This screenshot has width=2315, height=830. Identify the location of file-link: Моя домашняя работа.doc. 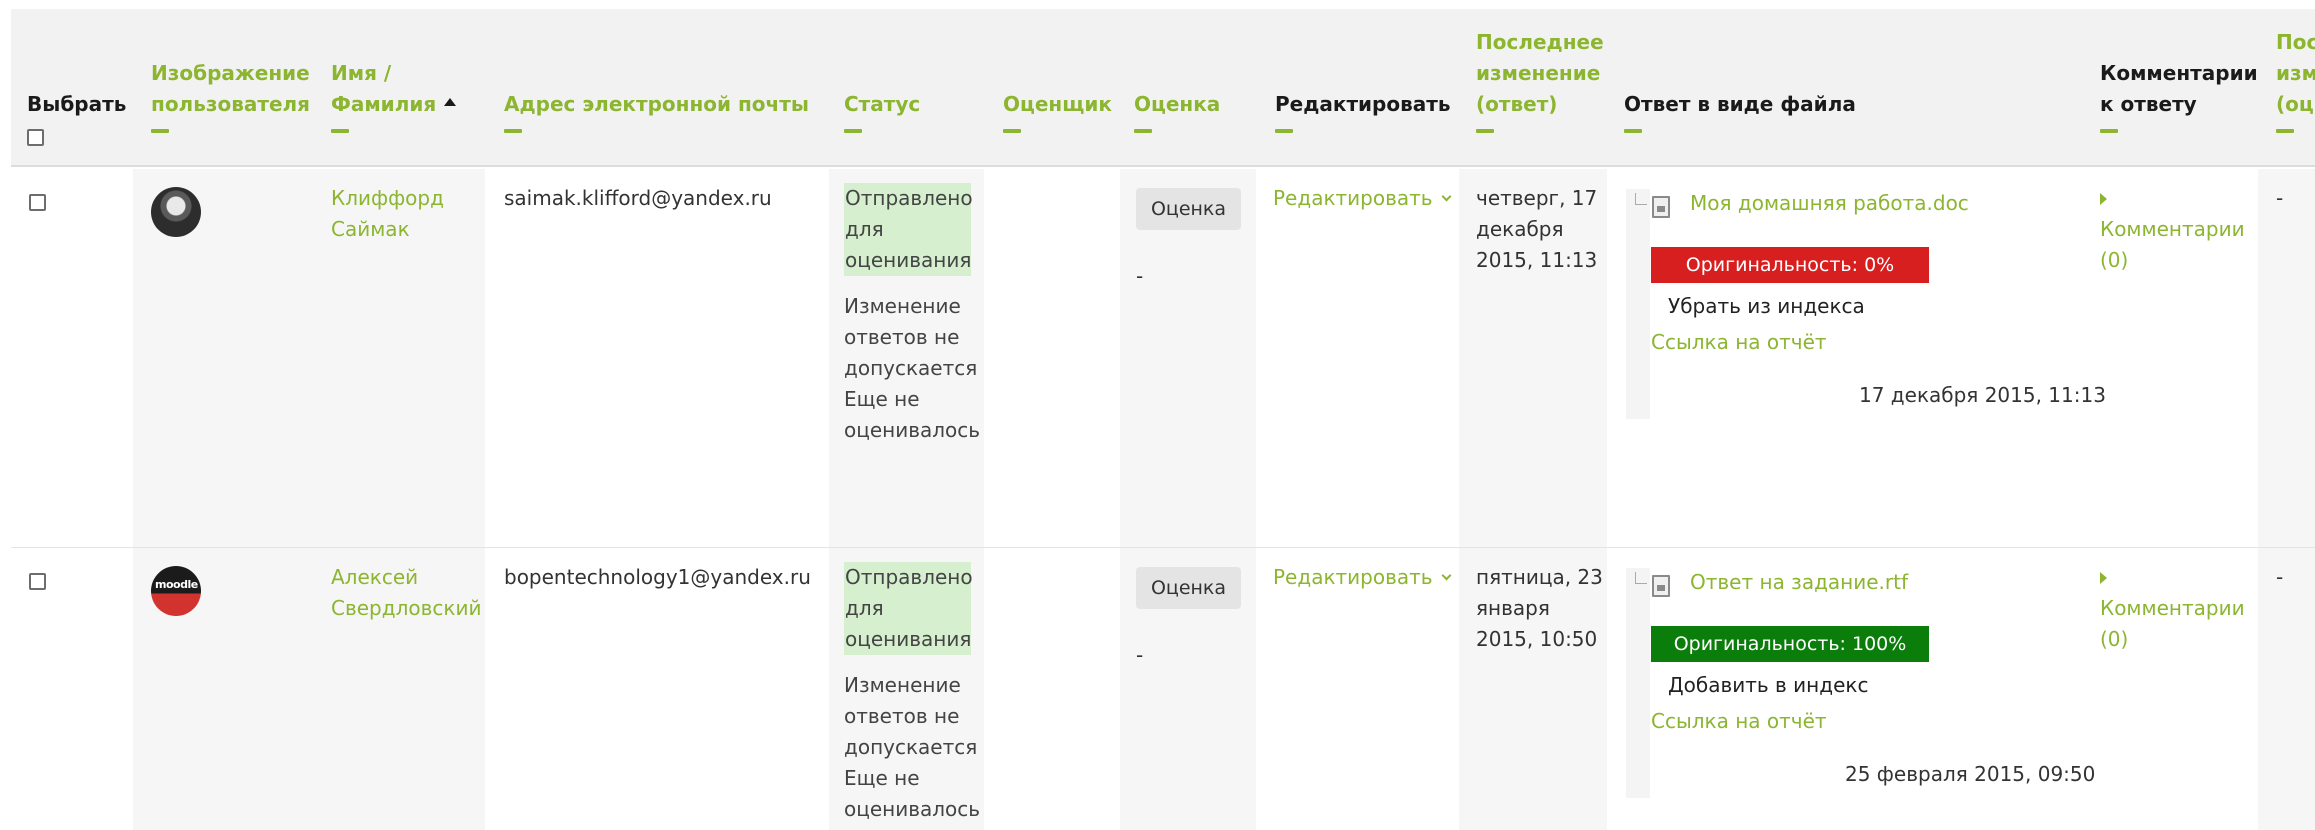
(1829, 203).